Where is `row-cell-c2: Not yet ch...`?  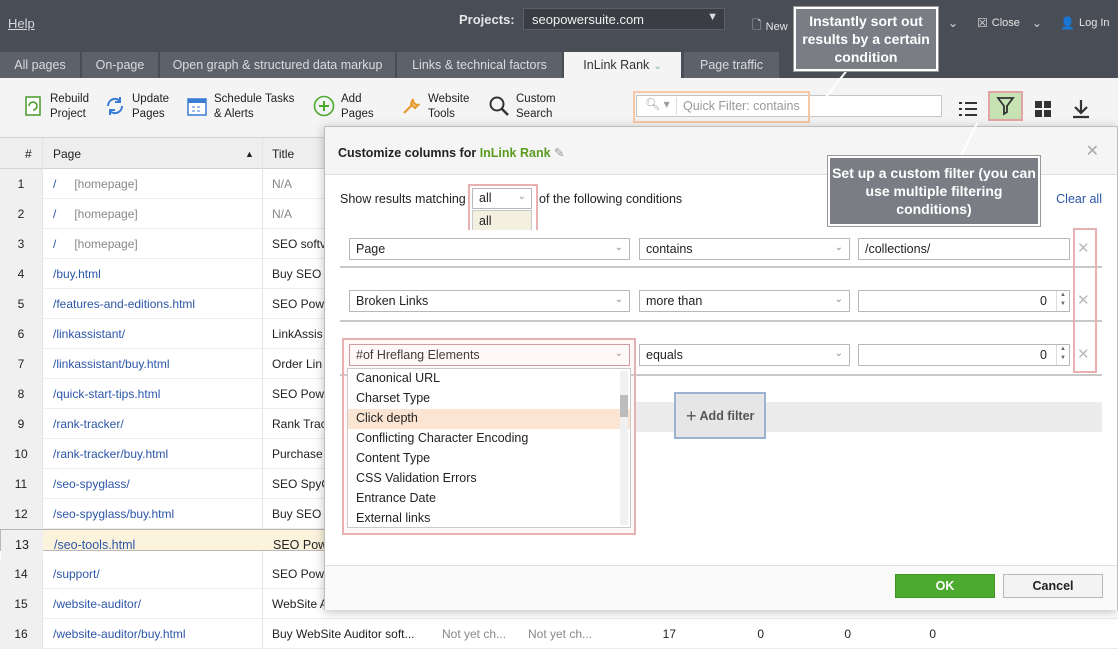
row-cell-c2: Not yet ch... is located at coordinates (560, 634).